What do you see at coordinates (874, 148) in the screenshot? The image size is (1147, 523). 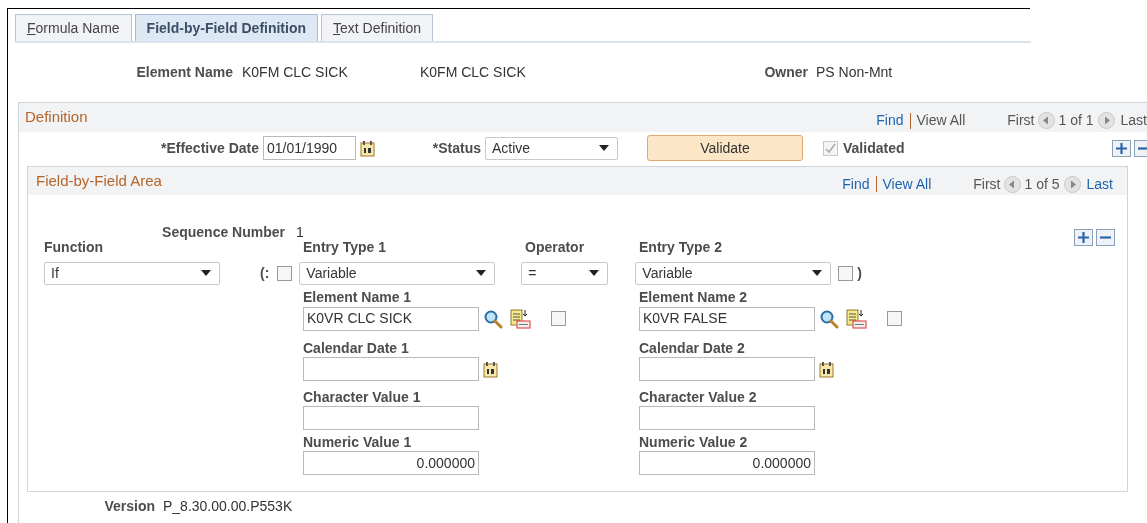 I see `checkbox-label: Validated` at bounding box center [874, 148].